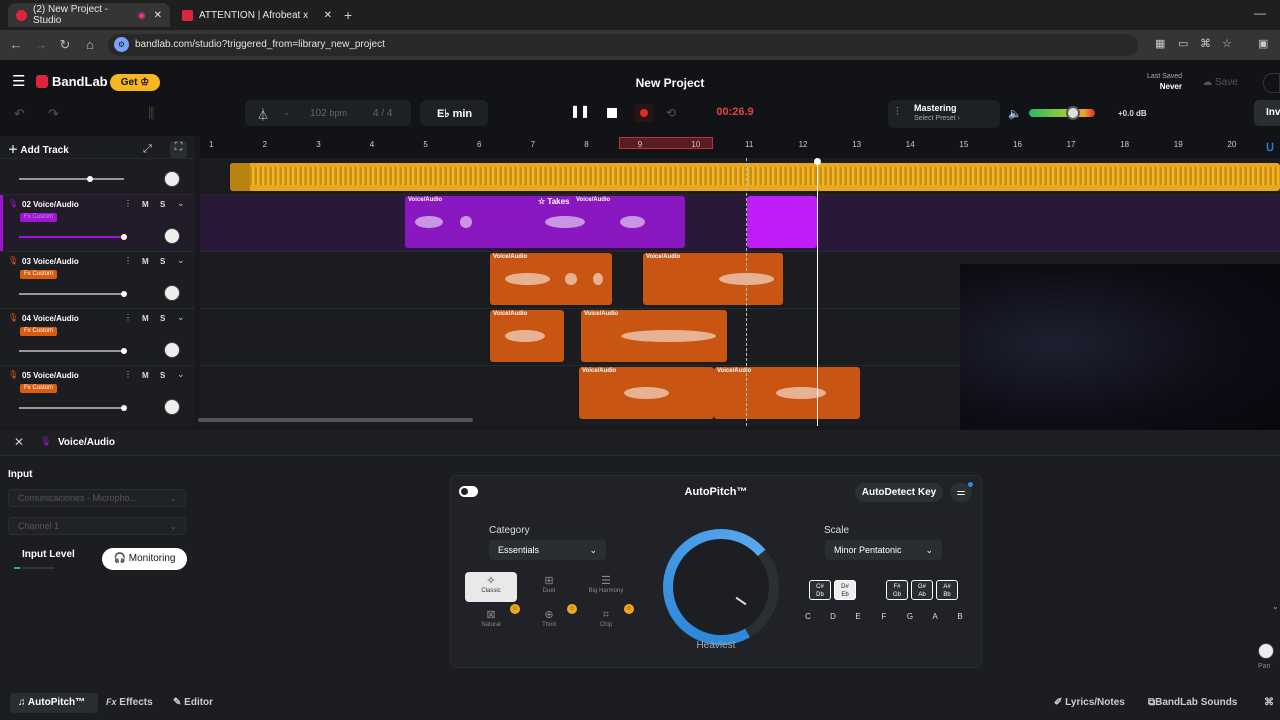 Image resolution: width=1280 pixels, height=720 pixels. I want to click on undo-icon: ↶, so click(19, 114).